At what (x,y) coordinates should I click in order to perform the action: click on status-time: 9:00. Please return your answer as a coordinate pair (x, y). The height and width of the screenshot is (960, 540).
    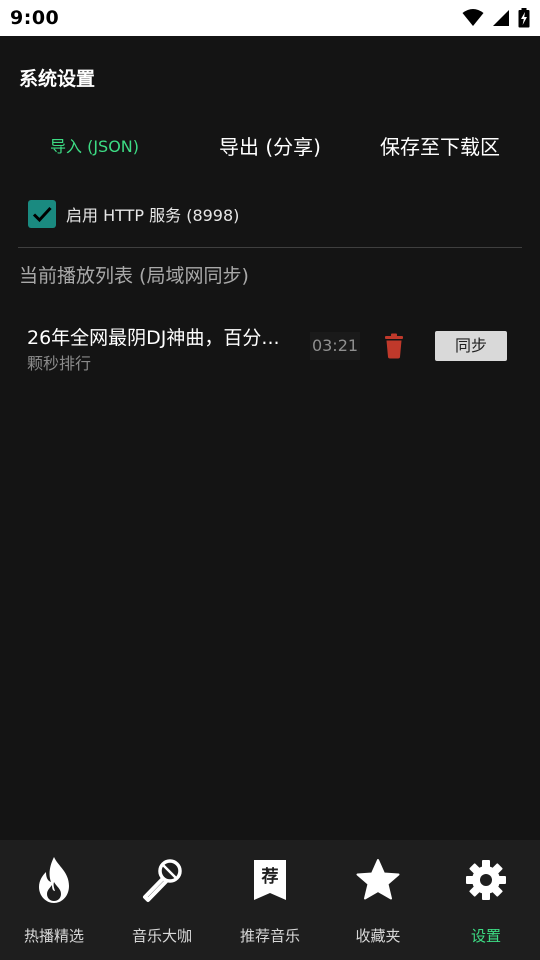
    Looking at the image, I should click on (35, 18).